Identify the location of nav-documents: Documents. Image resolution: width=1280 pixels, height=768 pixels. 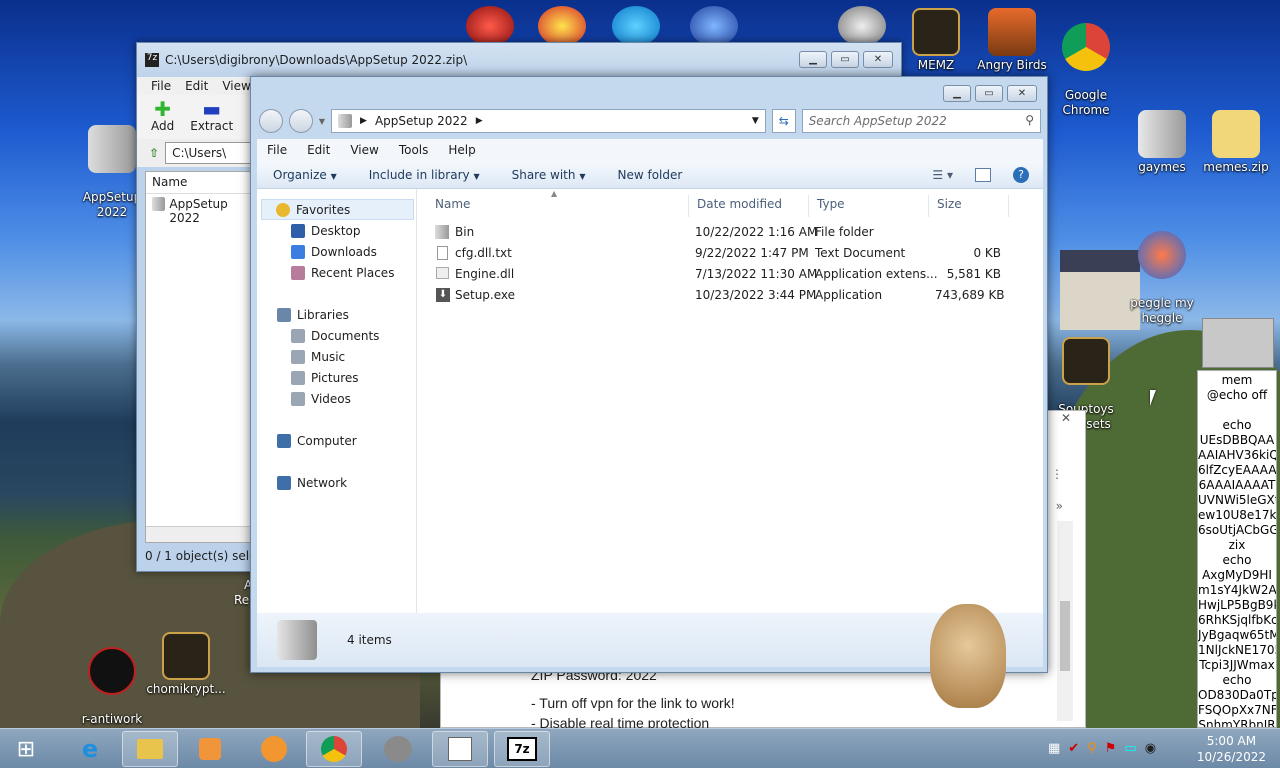
(336, 335).